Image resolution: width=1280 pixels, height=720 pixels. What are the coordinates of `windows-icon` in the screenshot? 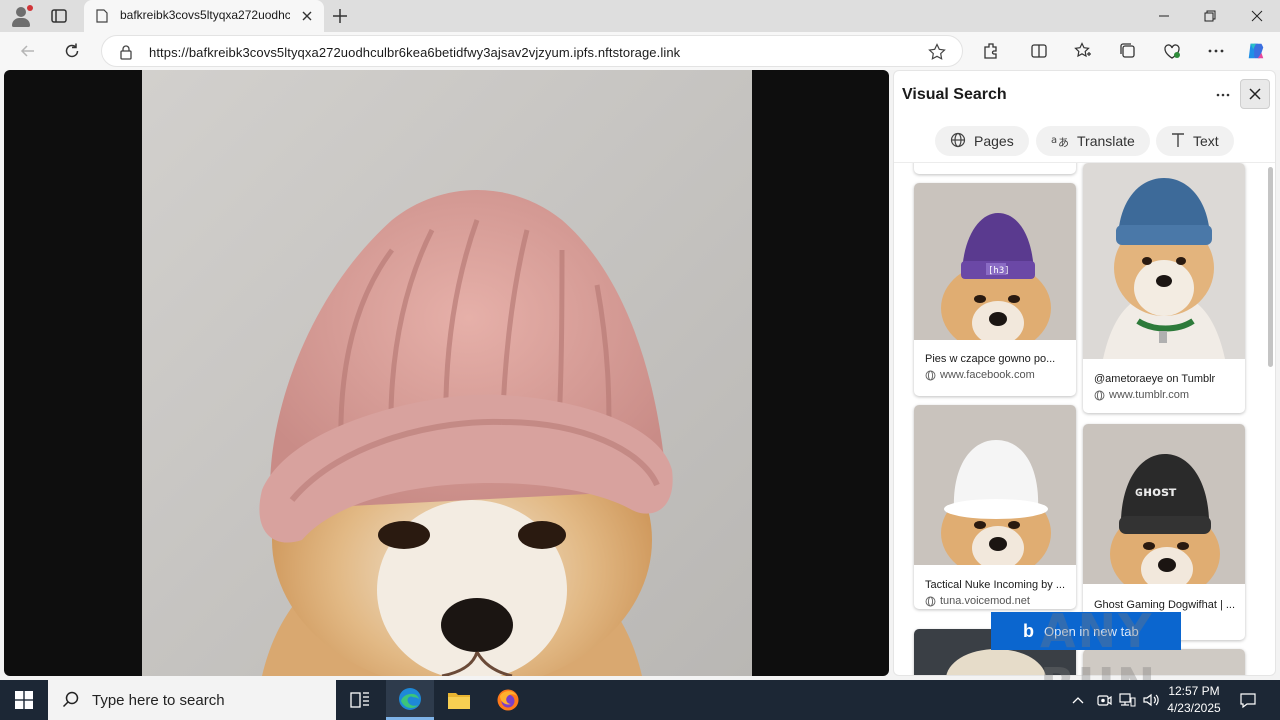 It's located at (24, 700).